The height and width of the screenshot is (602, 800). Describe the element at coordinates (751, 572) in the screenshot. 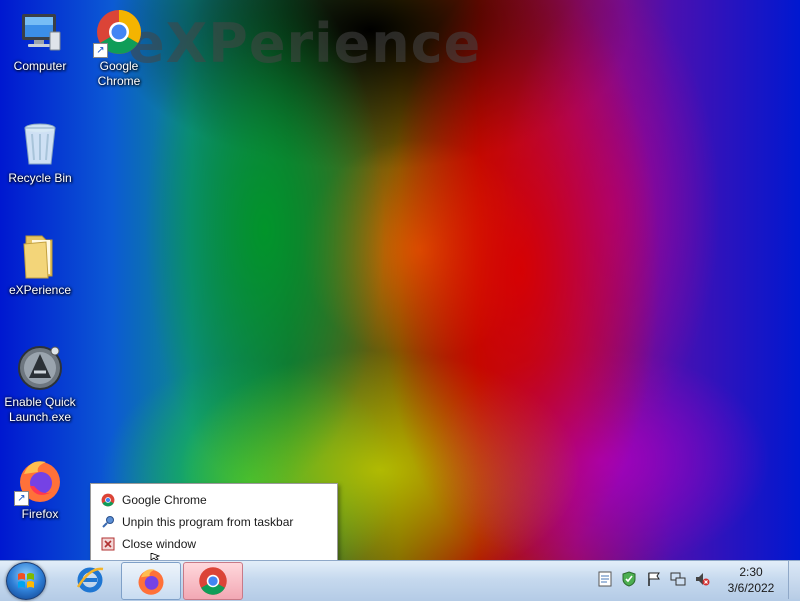

I see `clock-time: 2:30` at that location.